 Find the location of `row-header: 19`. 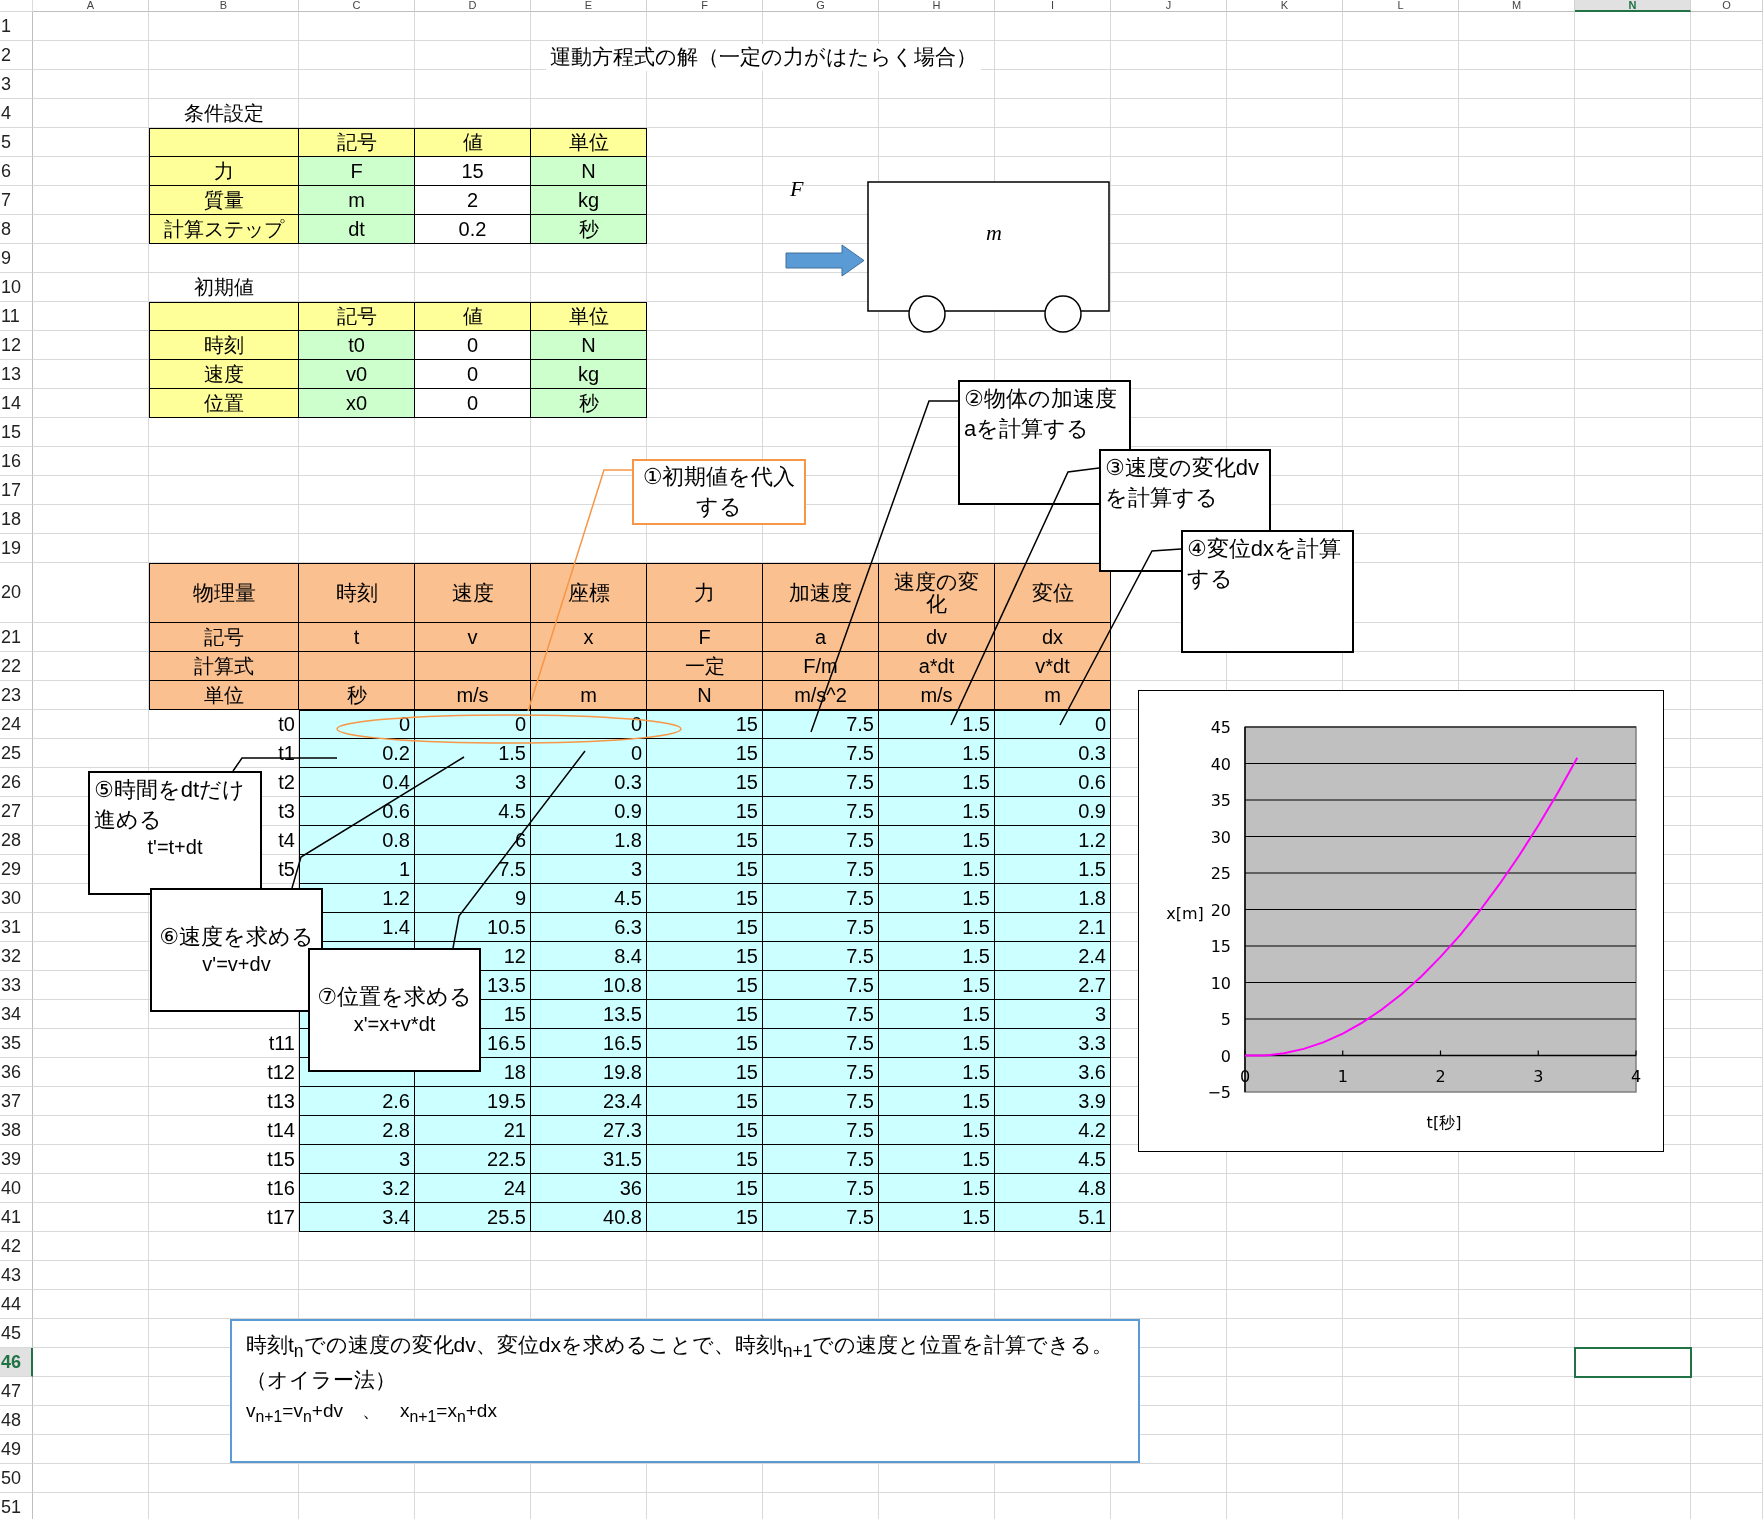

row-header: 19 is located at coordinates (16, 548).